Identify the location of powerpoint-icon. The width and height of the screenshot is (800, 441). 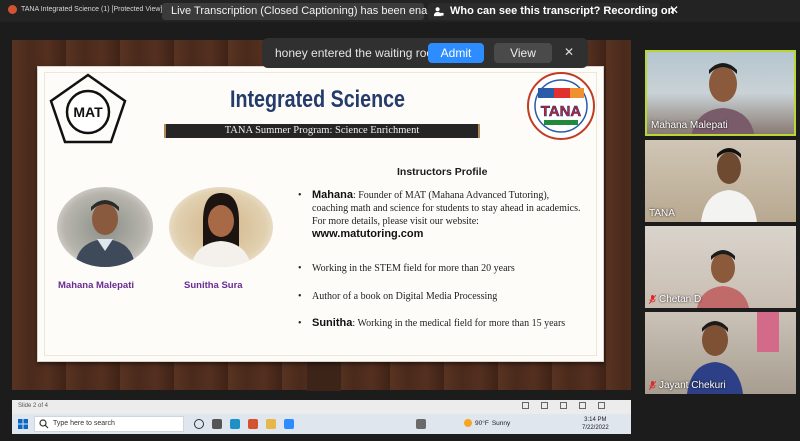
(12, 9).